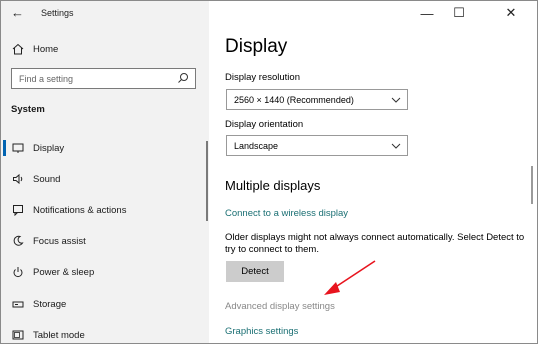 Image resolution: width=538 pixels, height=344 pixels. What do you see at coordinates (57, 13) in the screenshot?
I see `window-title: Settings` at bounding box center [57, 13].